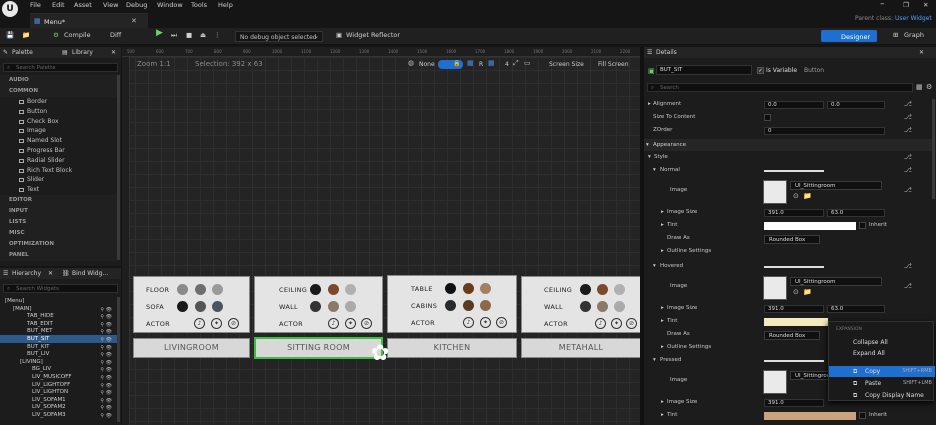  I want to click on maximize-icon: ❐, so click(906, 5).